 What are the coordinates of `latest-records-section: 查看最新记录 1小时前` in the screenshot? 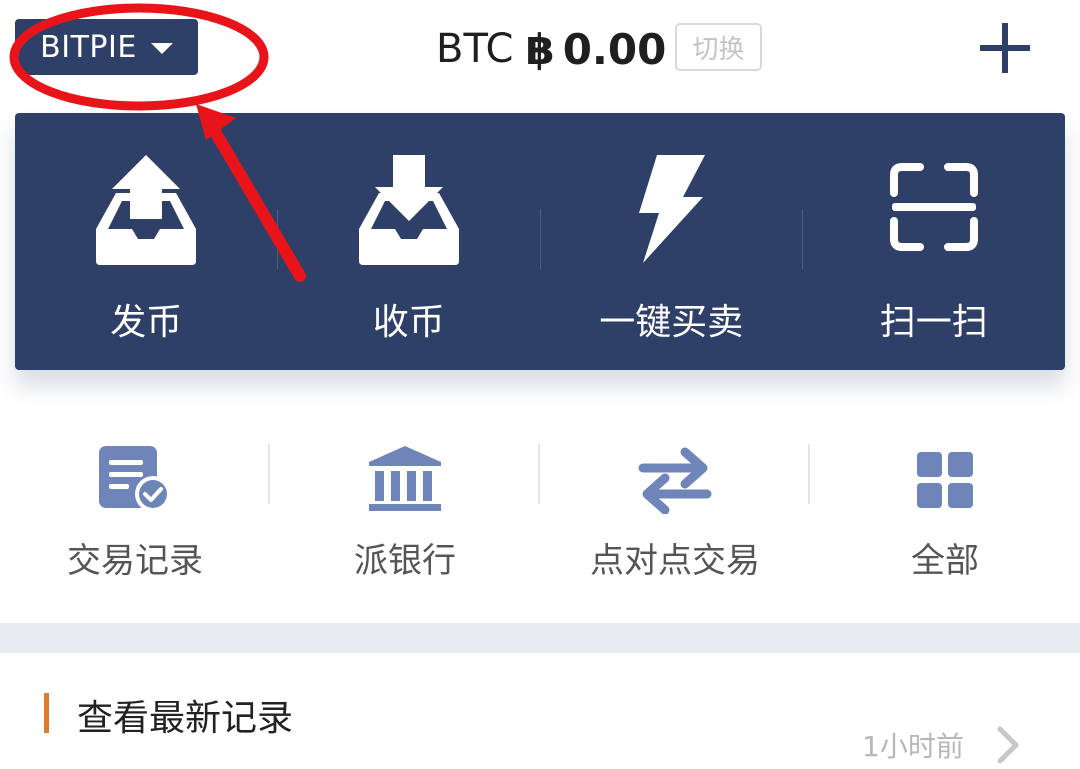 It's located at (540, 708).